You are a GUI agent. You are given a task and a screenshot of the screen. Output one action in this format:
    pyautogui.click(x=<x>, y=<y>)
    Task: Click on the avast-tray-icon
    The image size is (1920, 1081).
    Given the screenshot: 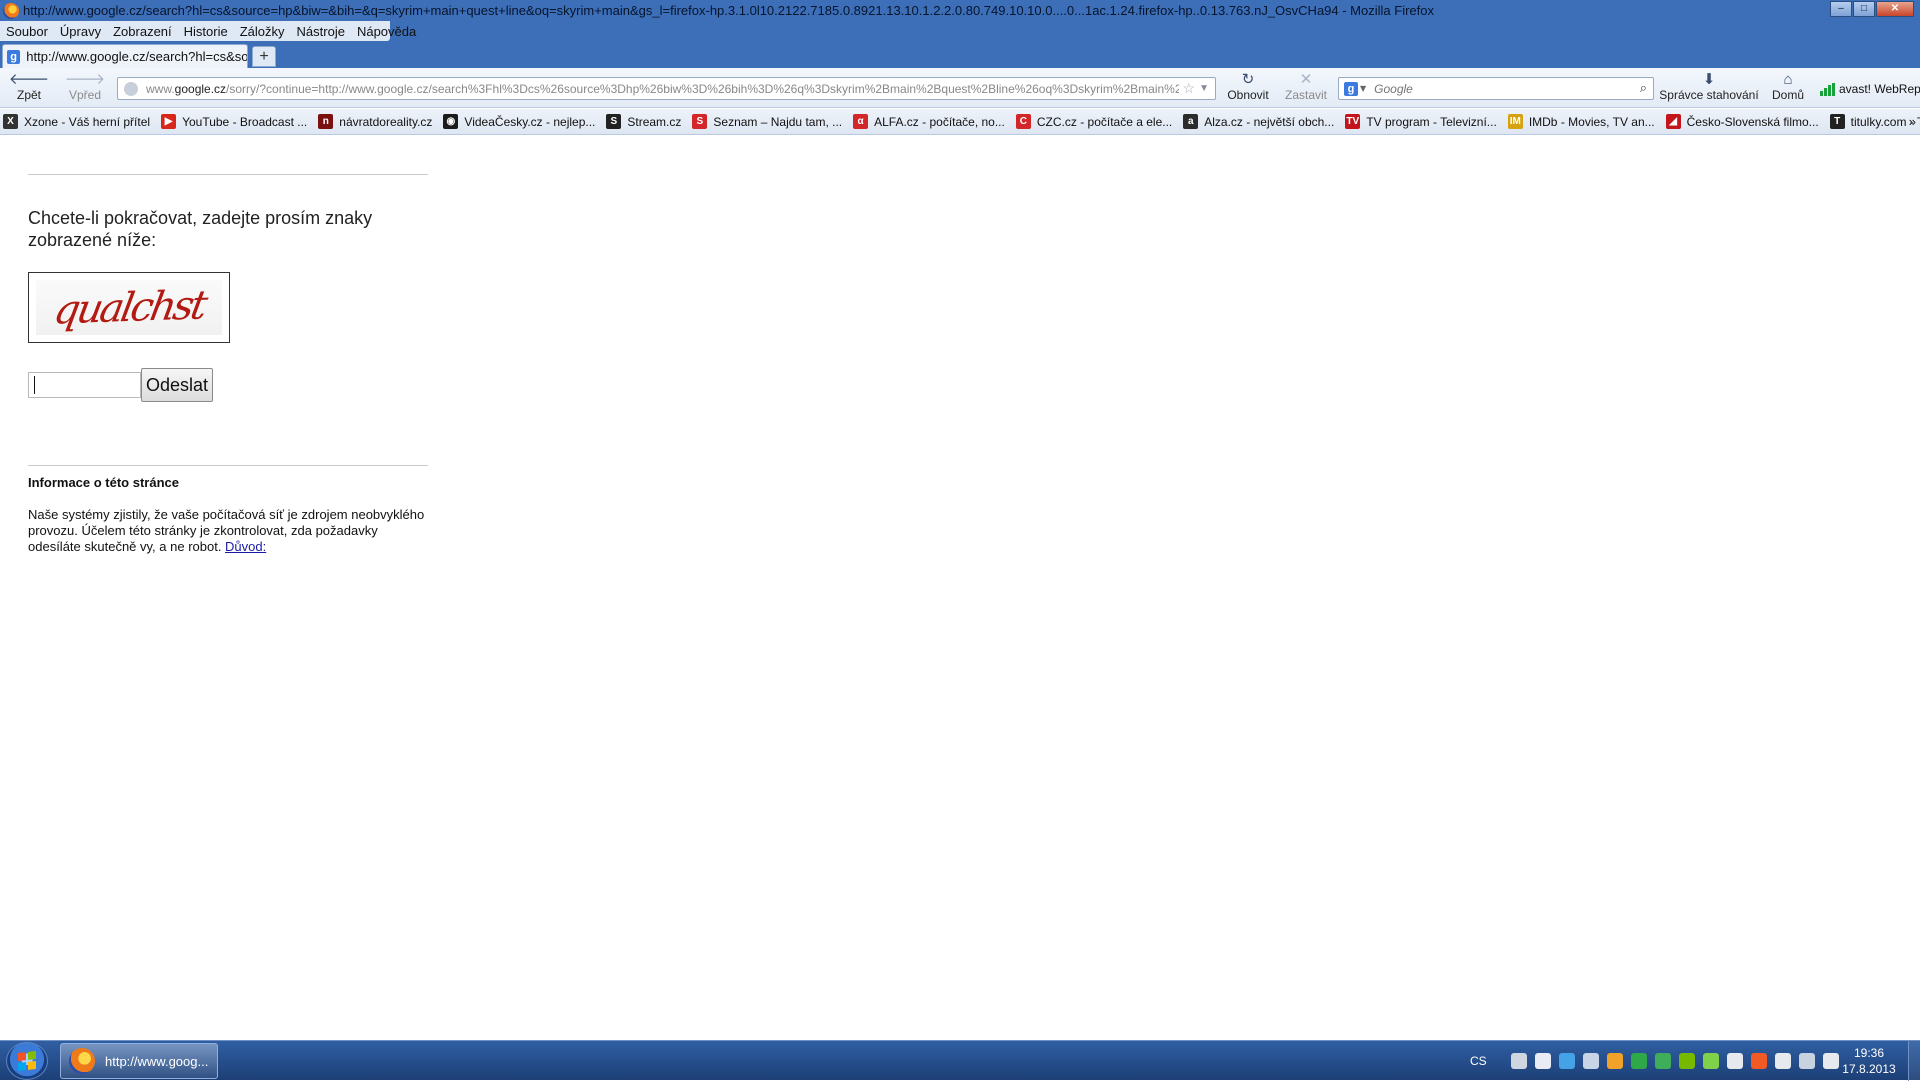 What is the action you would take?
    pyautogui.click(x=1758, y=1061)
    